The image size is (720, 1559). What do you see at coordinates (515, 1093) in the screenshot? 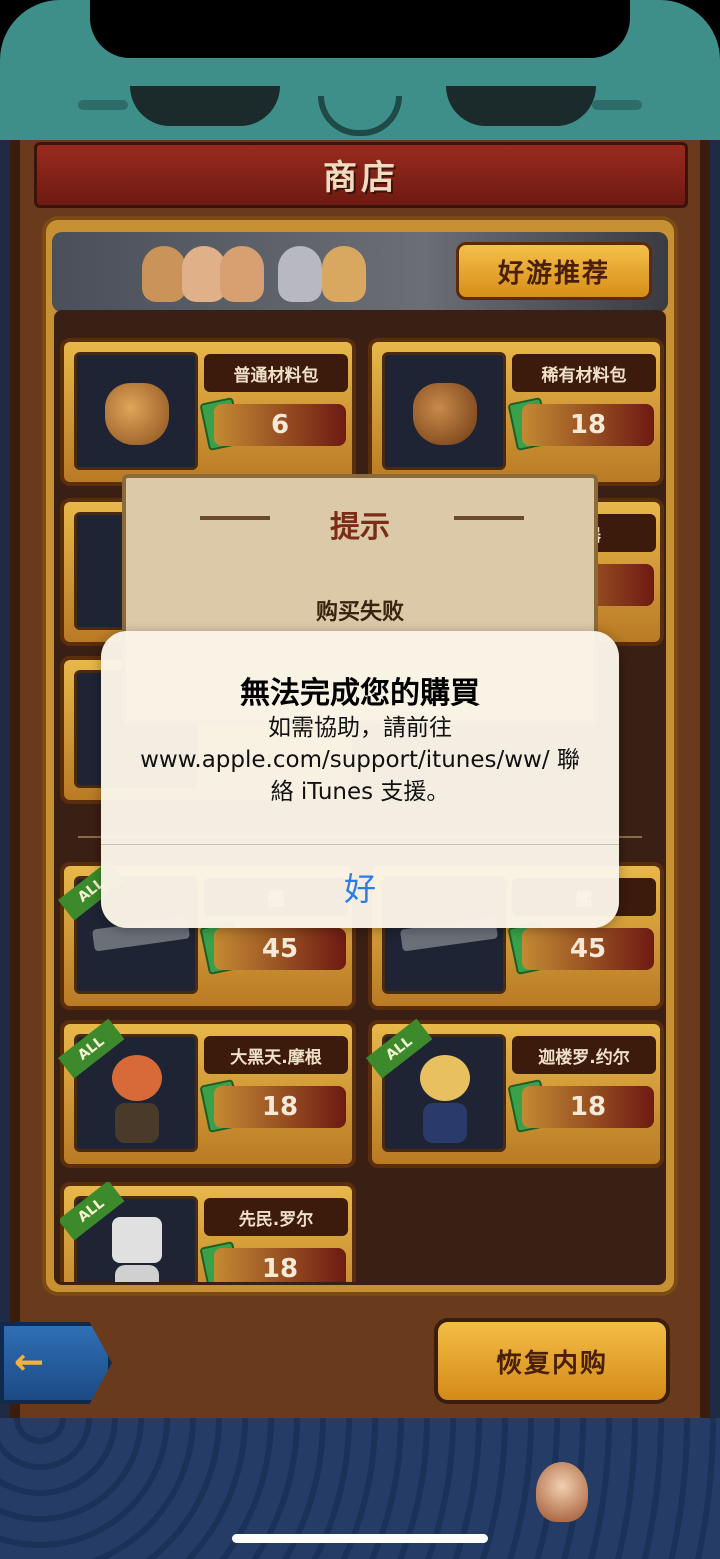
I see `shop-item-card: ALL 迦楼罗.约尔 18` at bounding box center [515, 1093].